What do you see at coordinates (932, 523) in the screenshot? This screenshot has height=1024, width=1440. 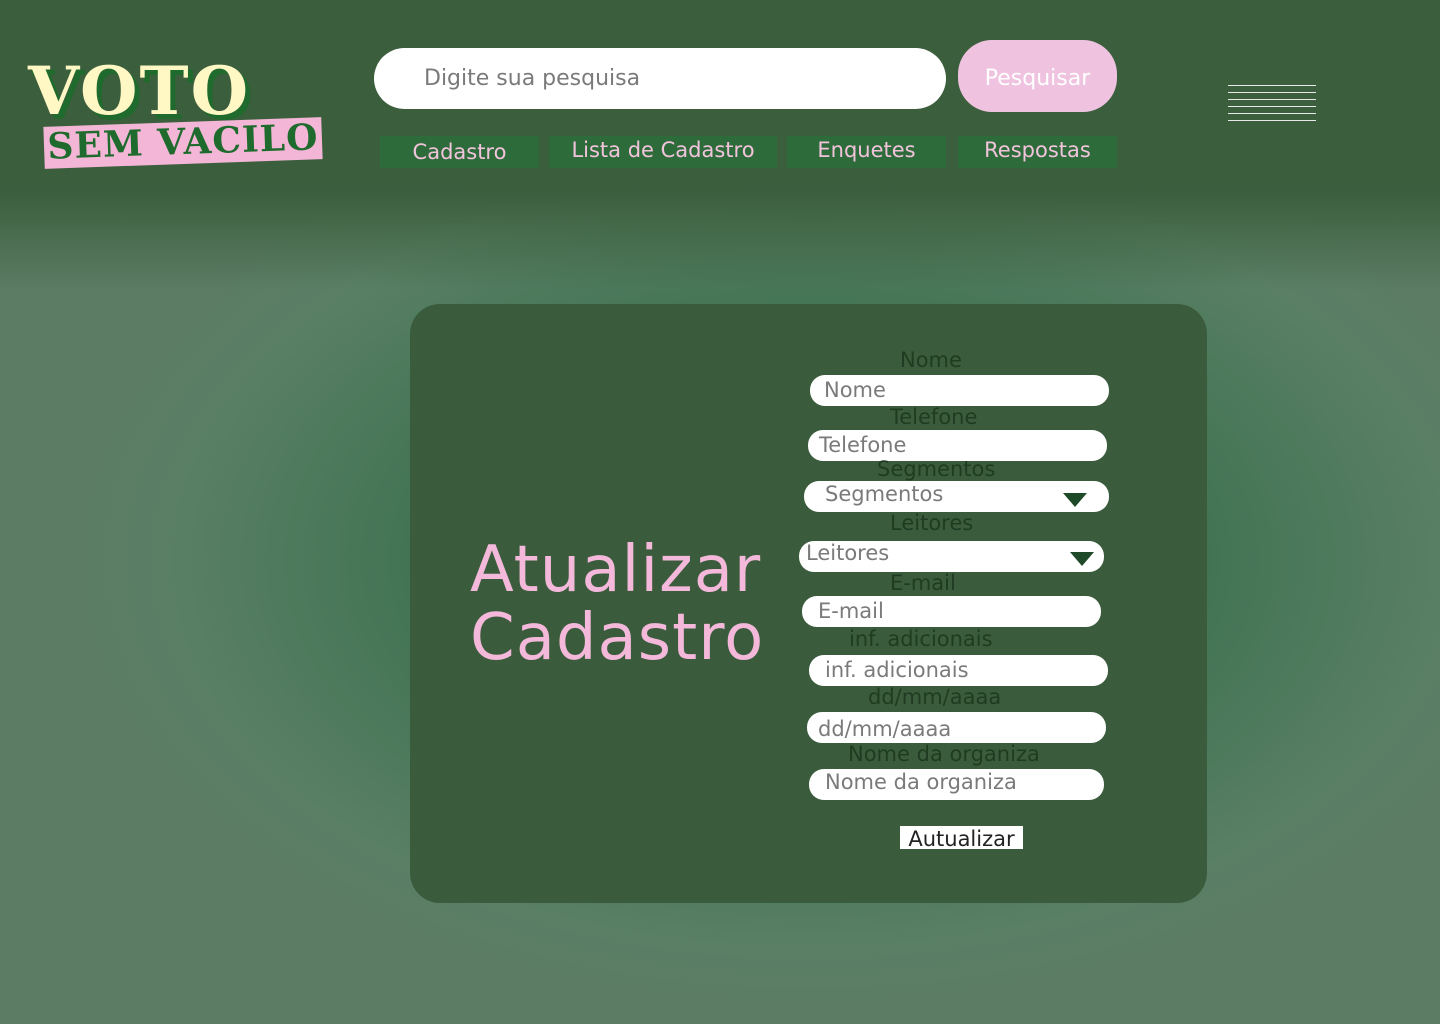 I see `label-leitores: Leitores` at bounding box center [932, 523].